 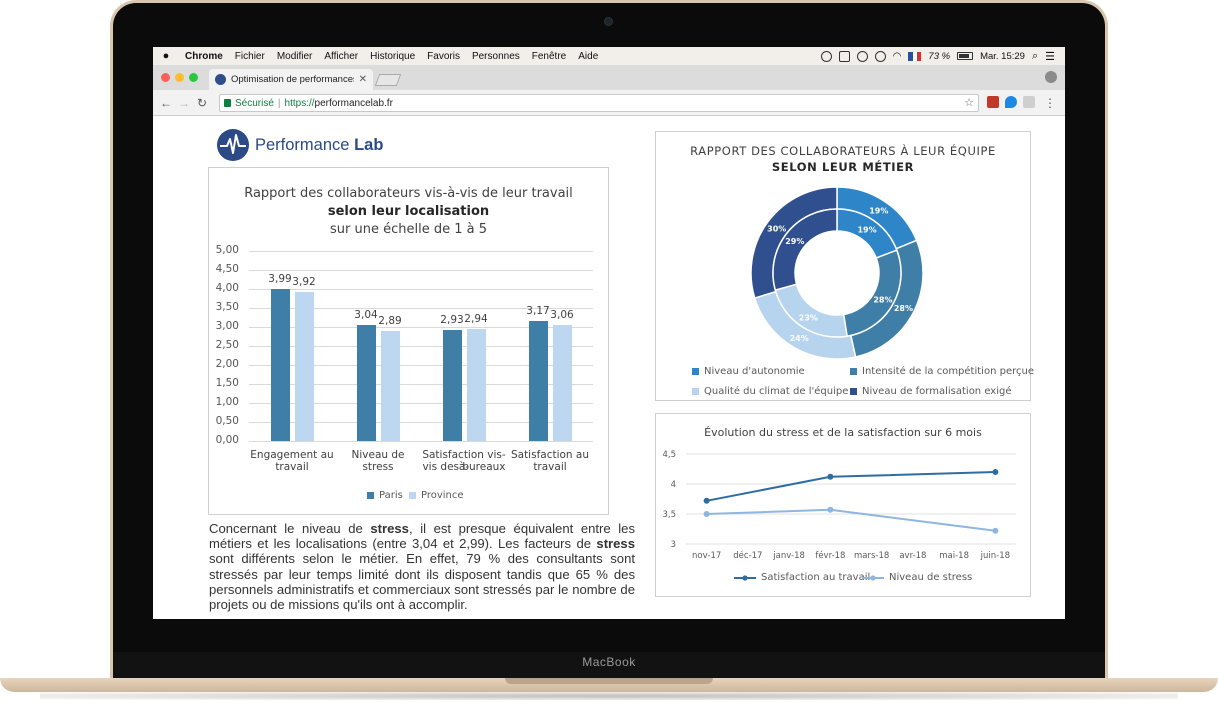 I want to click on donut-legend-autonomie: Niveau d'autonomie, so click(x=748, y=371).